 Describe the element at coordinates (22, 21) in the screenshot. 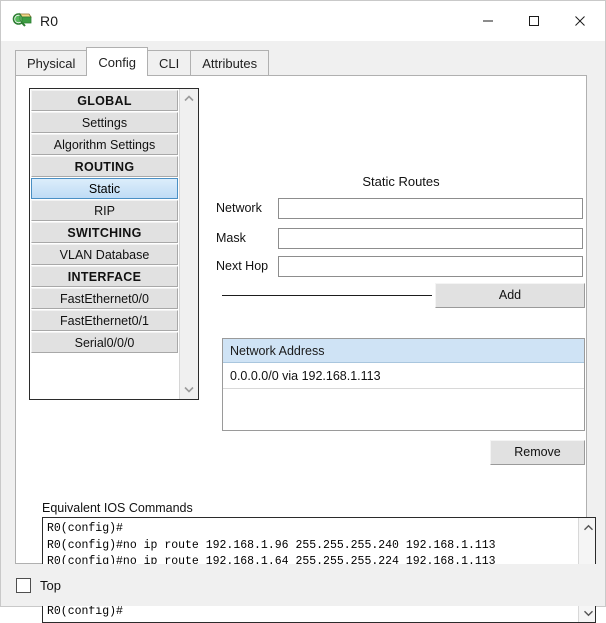

I see `router-device-icon` at that location.